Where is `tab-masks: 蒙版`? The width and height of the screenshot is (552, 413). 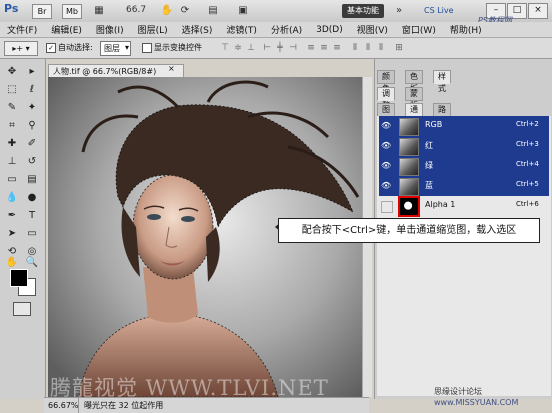
tab-masks: 蒙版 is located at coordinates (414, 98).